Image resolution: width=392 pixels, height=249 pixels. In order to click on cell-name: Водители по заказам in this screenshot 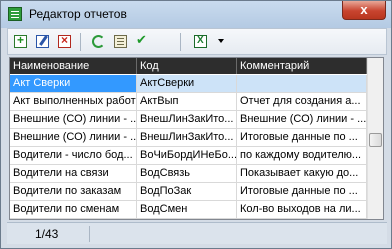, I will do `click(73, 191)`.